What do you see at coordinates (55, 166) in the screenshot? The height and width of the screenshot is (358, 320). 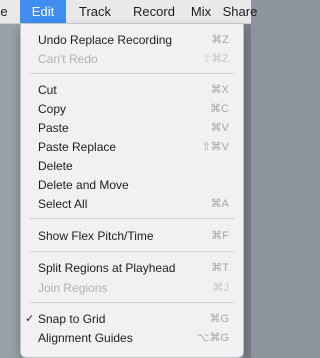 I see `menu-item-label: Delete` at bounding box center [55, 166].